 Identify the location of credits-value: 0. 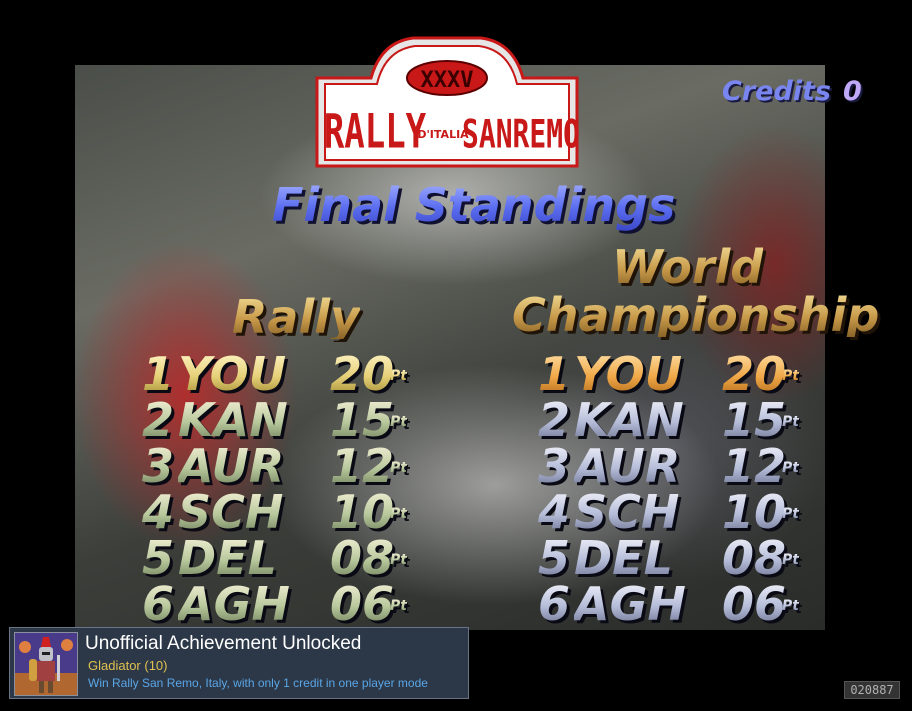
(852, 91).